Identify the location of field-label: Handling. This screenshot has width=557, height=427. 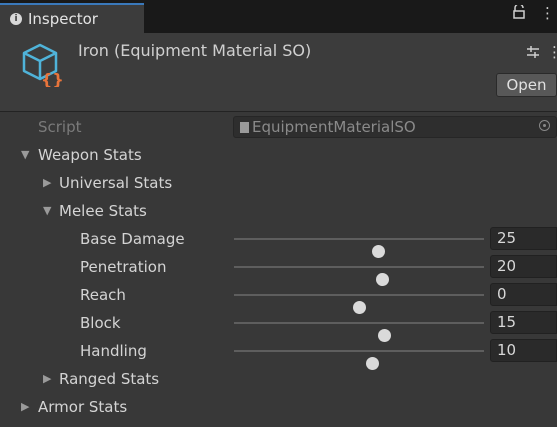
(113, 351).